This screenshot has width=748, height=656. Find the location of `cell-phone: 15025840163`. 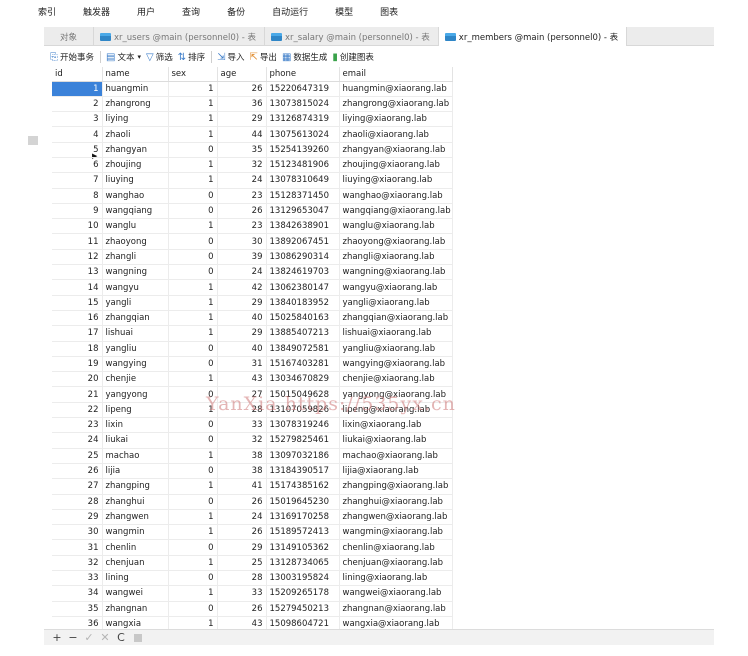

cell-phone: 15025840163 is located at coordinates (303, 318).